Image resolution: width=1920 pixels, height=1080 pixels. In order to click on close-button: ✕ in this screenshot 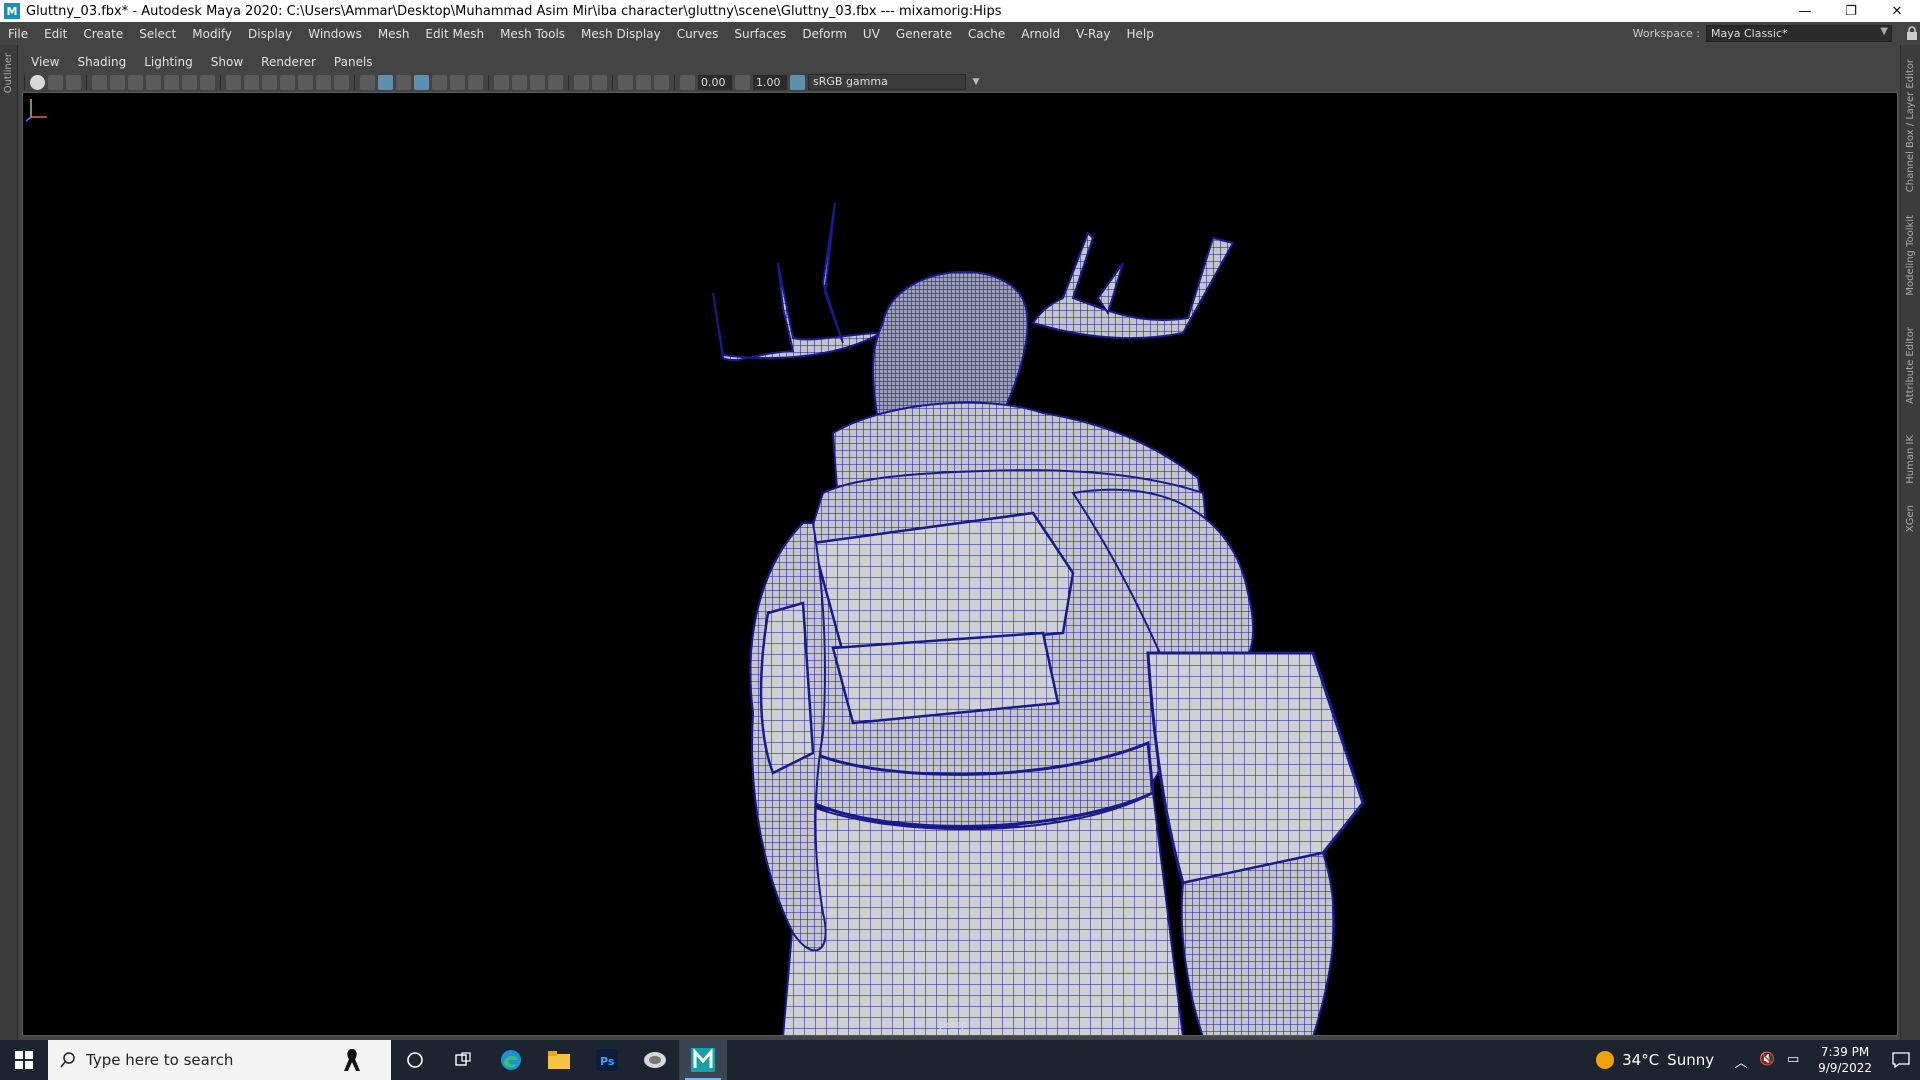, I will do `click(1897, 11)`.